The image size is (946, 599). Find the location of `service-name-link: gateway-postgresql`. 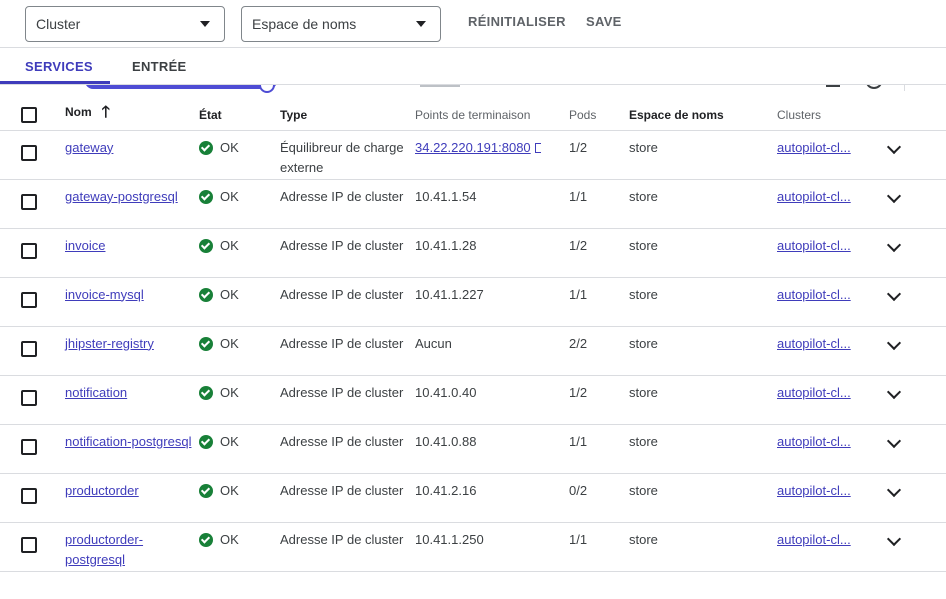

service-name-link: gateway-postgresql is located at coordinates (121, 196).